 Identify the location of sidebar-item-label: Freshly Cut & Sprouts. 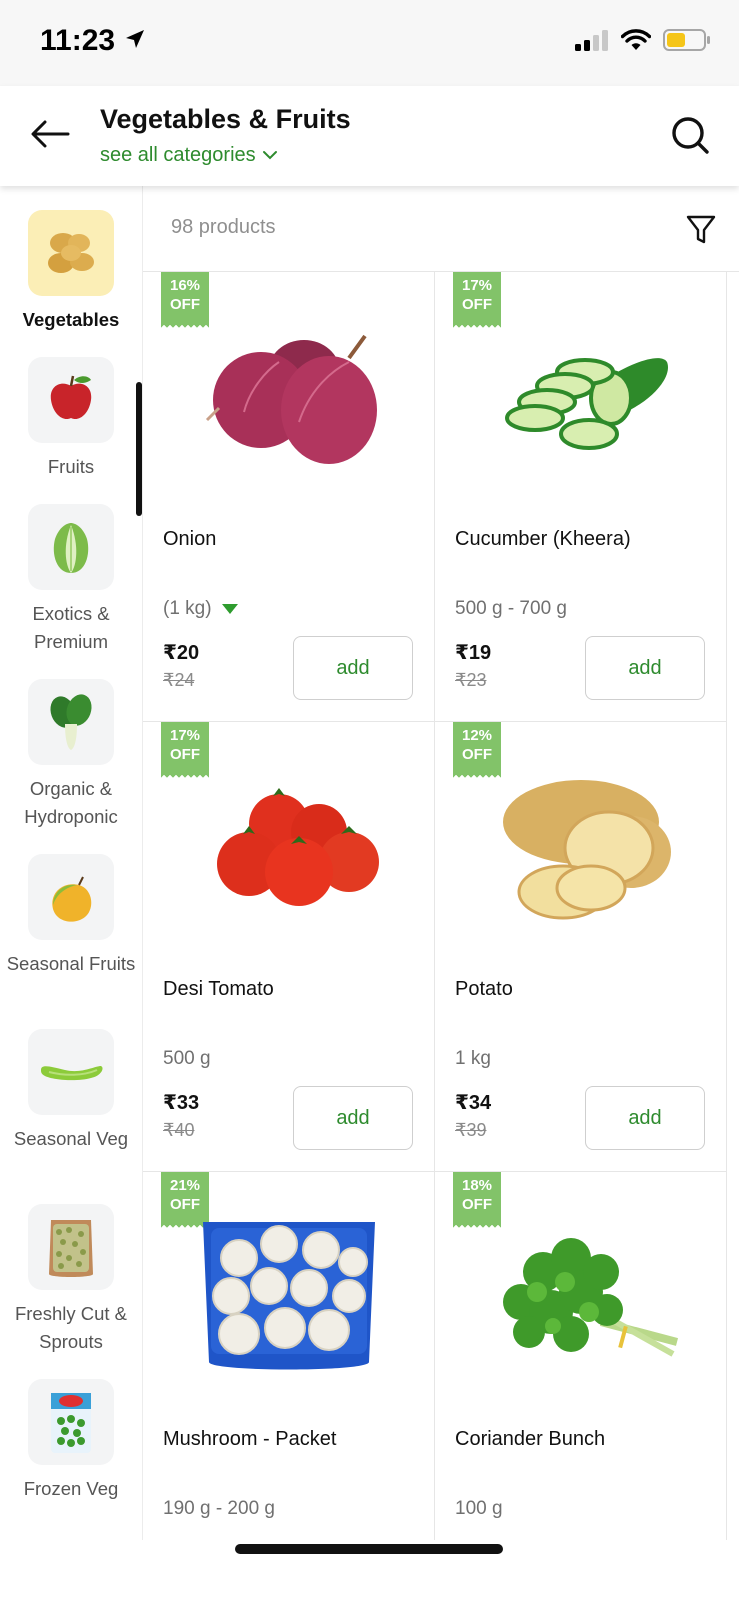
(71, 1327).